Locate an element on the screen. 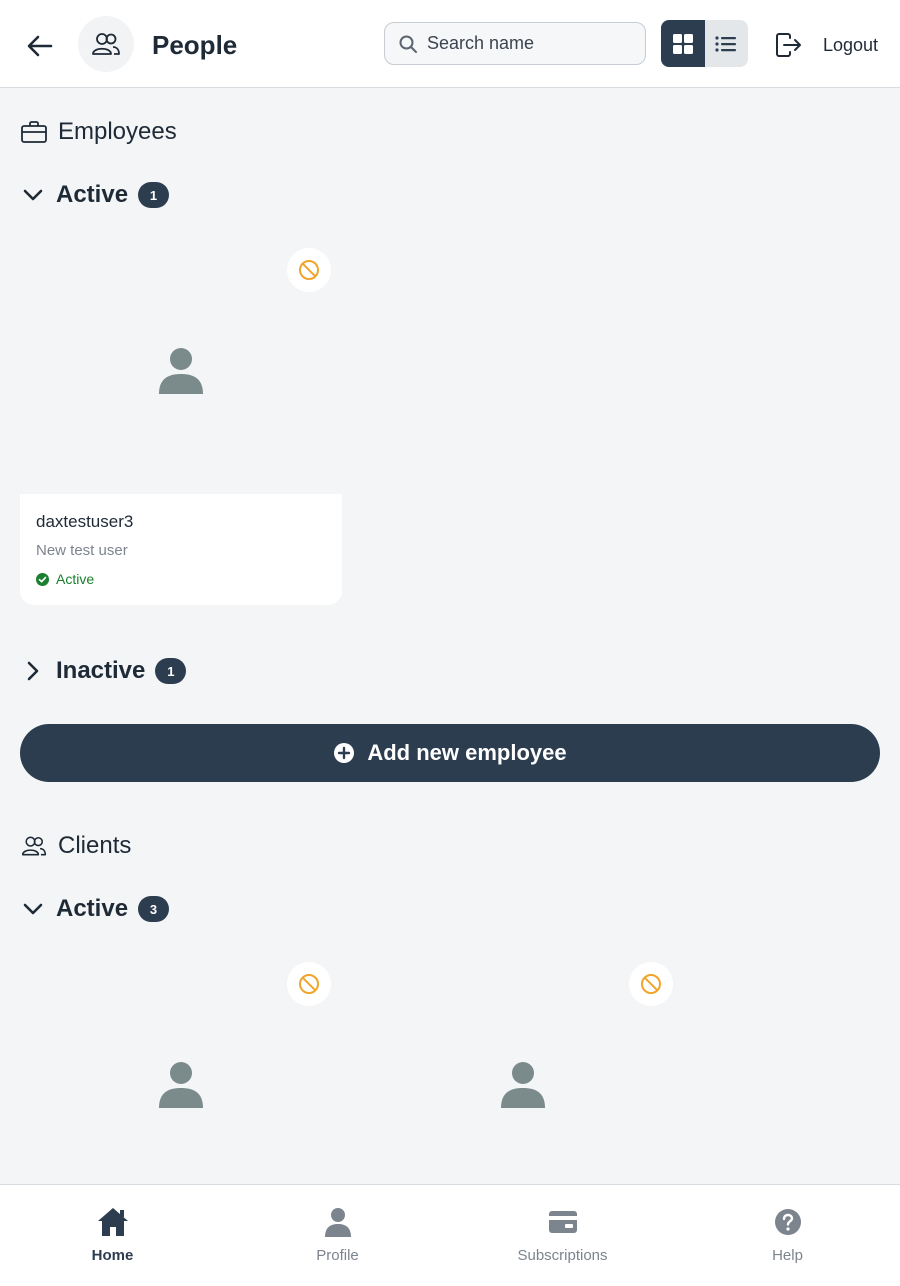  clients-active-group-toggle: Active 3 is located at coordinates (95, 909).